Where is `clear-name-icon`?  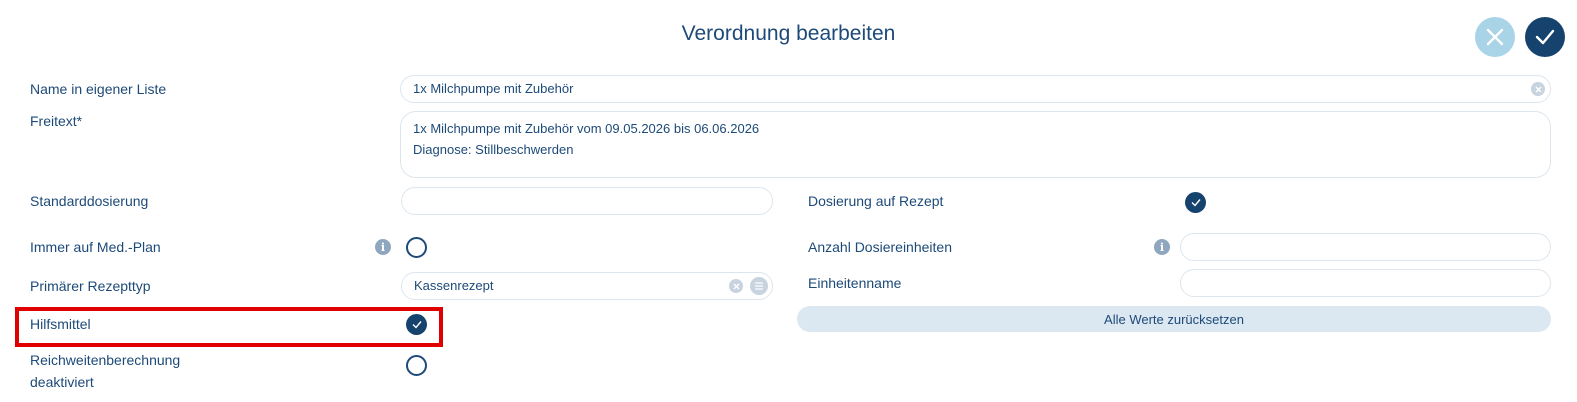
clear-name-icon is located at coordinates (1538, 89).